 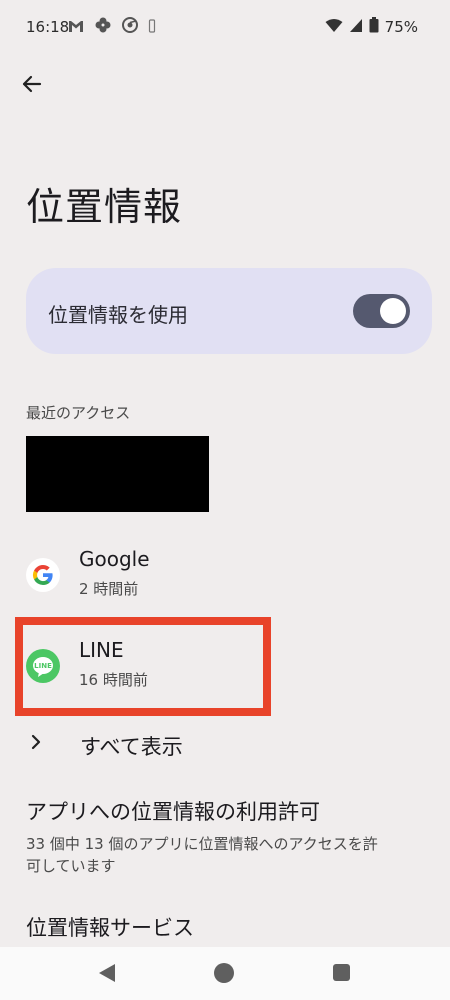 What do you see at coordinates (143, 666) in the screenshot?
I see `highlight-annotation` at bounding box center [143, 666].